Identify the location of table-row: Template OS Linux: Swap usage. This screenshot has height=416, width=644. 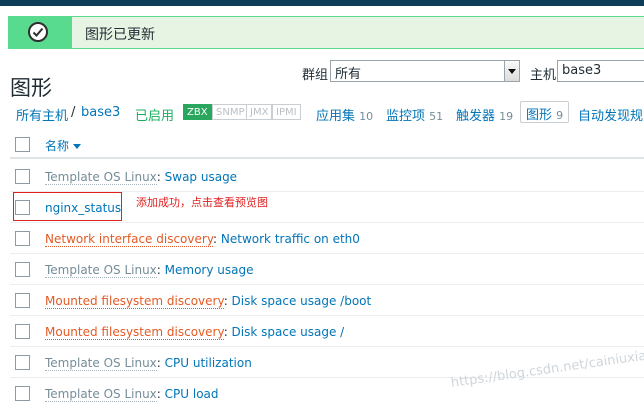
(327, 176).